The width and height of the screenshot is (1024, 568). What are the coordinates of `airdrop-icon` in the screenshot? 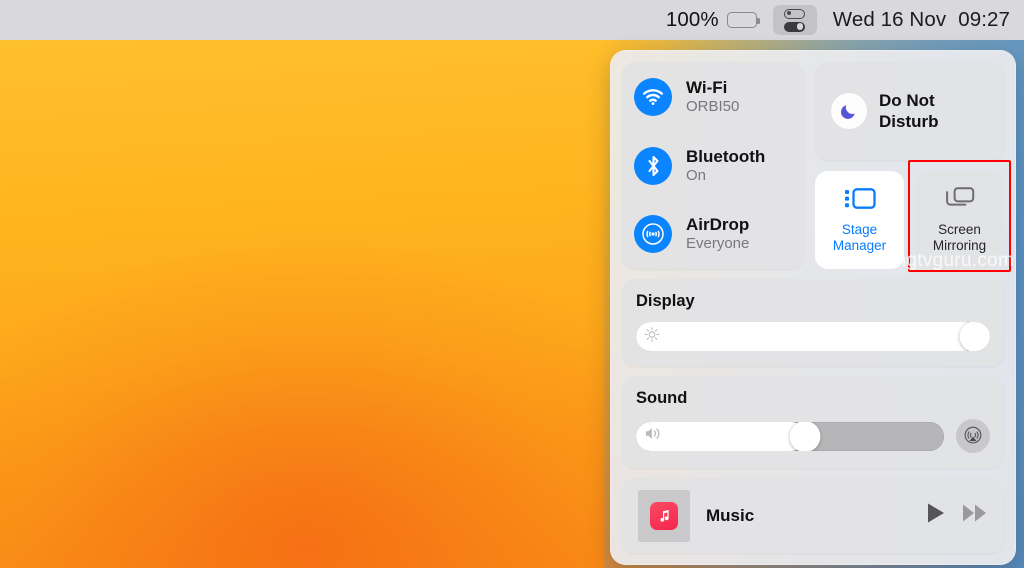 It's located at (653, 234).